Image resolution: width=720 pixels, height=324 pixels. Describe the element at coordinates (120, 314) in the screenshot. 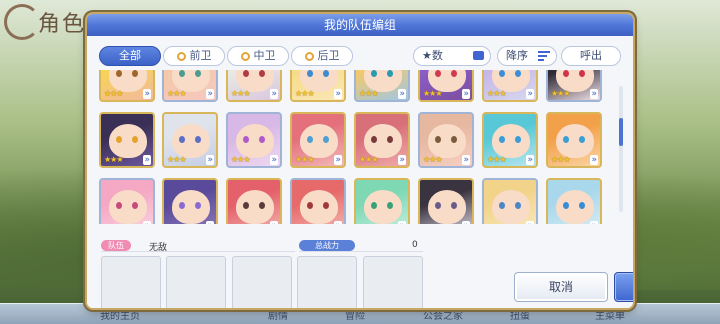

I see `nav-item: 我的主页` at that location.